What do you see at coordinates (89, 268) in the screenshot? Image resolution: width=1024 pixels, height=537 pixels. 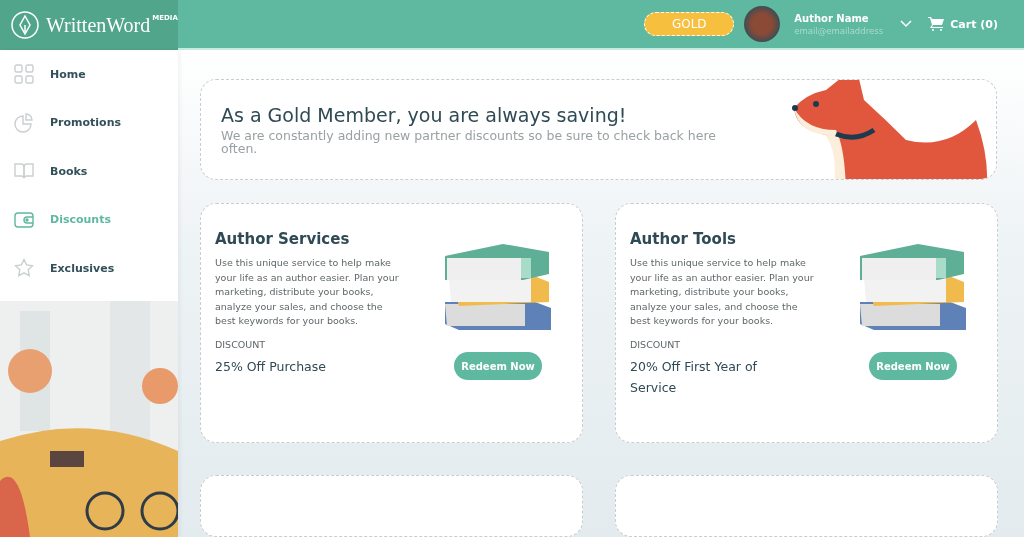 I see `nav-item: Exclusives` at bounding box center [89, 268].